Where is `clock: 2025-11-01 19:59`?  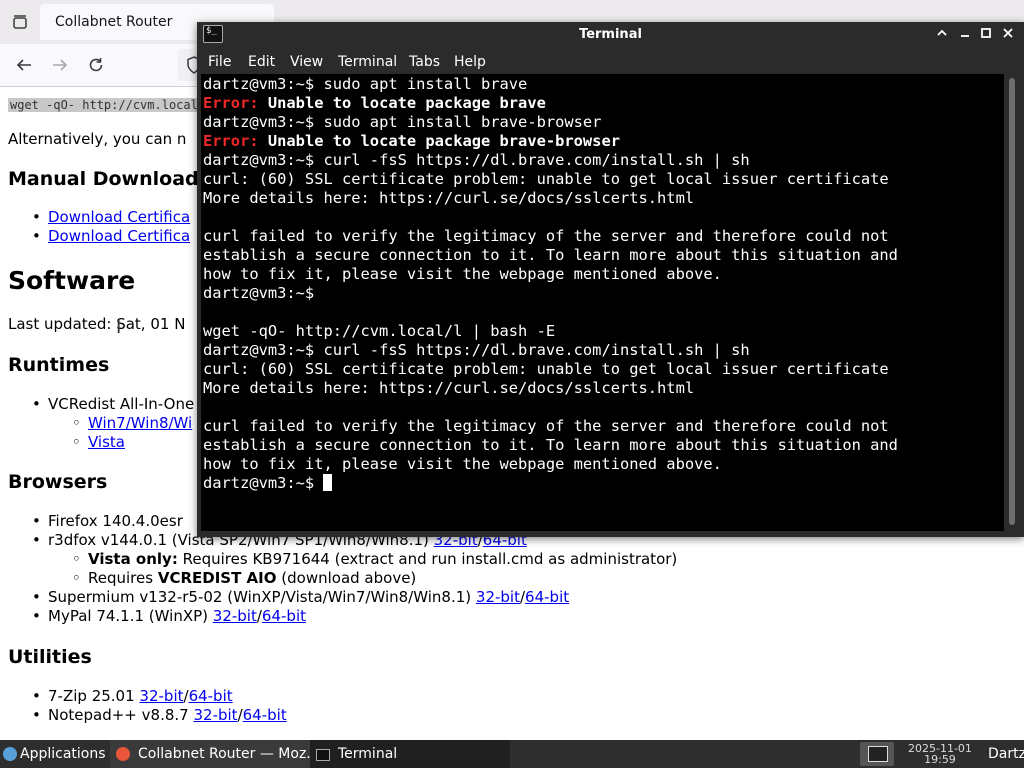 clock: 2025-11-01 19:59 is located at coordinates (940, 754).